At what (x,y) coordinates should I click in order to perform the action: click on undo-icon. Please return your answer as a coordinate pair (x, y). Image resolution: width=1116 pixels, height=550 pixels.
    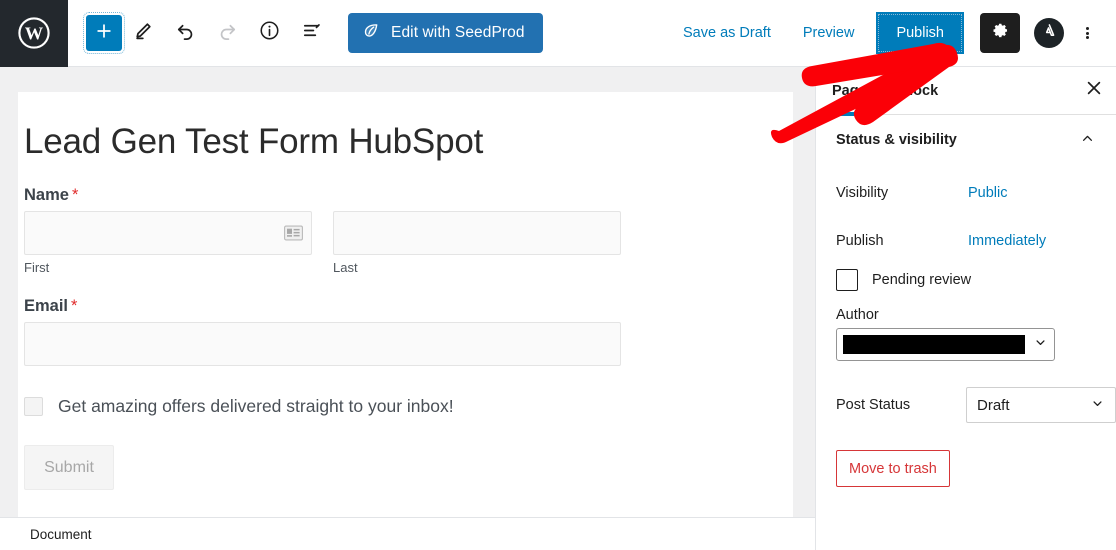
    Looking at the image, I should click on (185, 33).